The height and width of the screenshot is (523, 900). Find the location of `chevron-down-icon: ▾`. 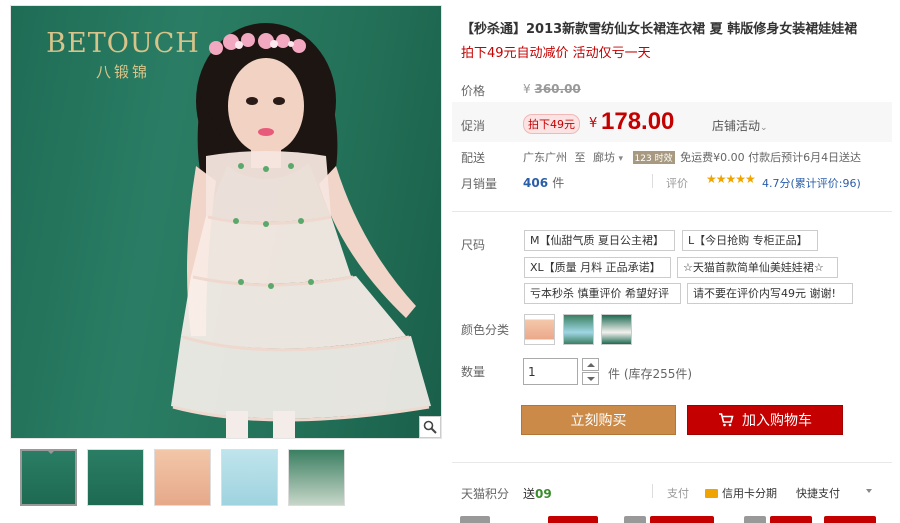

chevron-down-icon: ▾ is located at coordinates (621, 159).